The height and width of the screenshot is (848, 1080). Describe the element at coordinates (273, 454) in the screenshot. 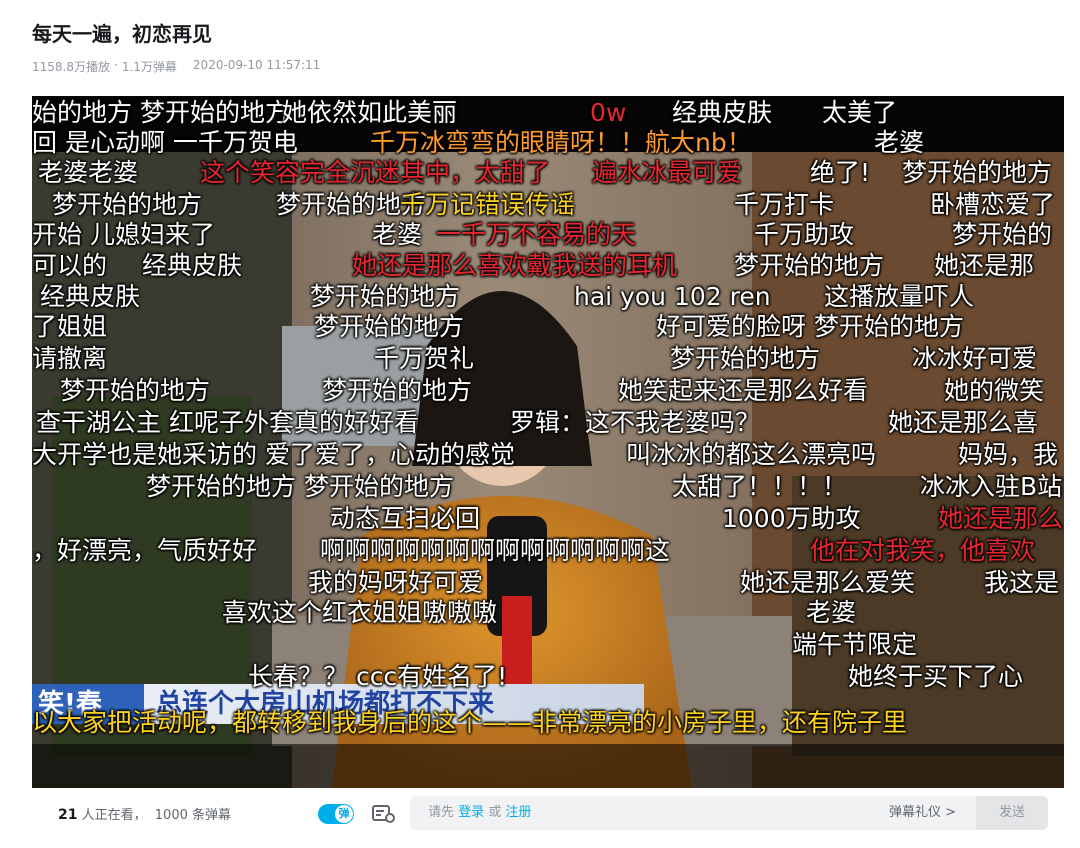

I see `danmaku-comment: 大开学也是她采访的 爱了爱了，心动的感觉` at that location.